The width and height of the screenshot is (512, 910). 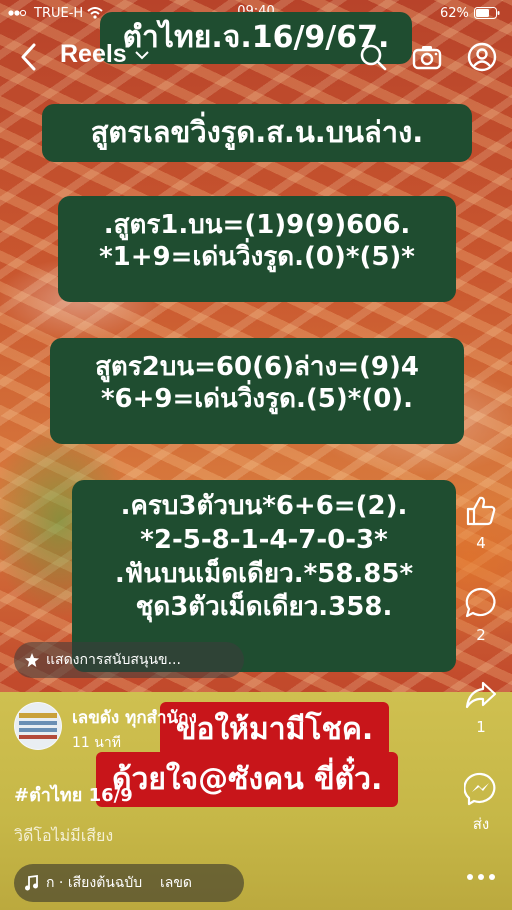 What do you see at coordinates (481, 543) in the screenshot?
I see `like-count: 4` at bounding box center [481, 543].